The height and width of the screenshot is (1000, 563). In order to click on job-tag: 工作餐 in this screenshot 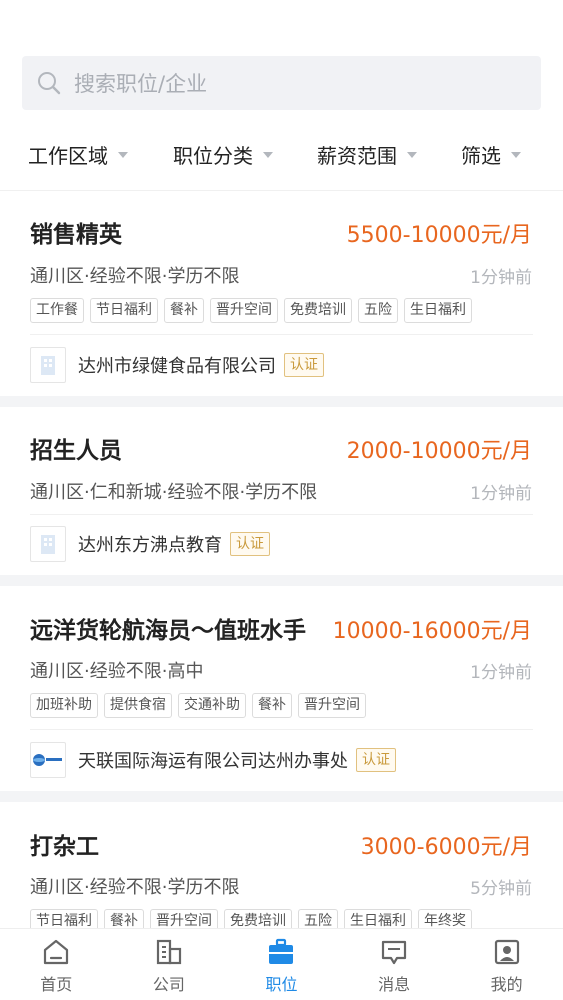, I will do `click(57, 310)`.